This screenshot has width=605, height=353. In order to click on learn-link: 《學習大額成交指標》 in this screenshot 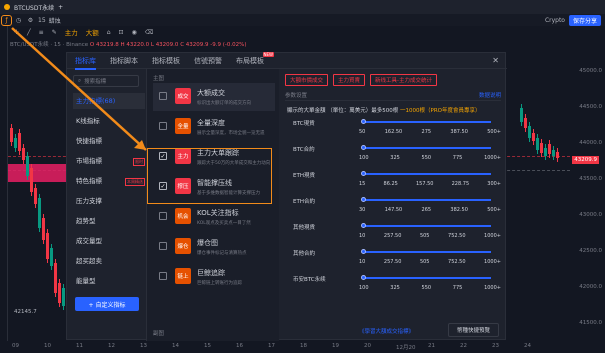, I will do `click(386, 331)`.